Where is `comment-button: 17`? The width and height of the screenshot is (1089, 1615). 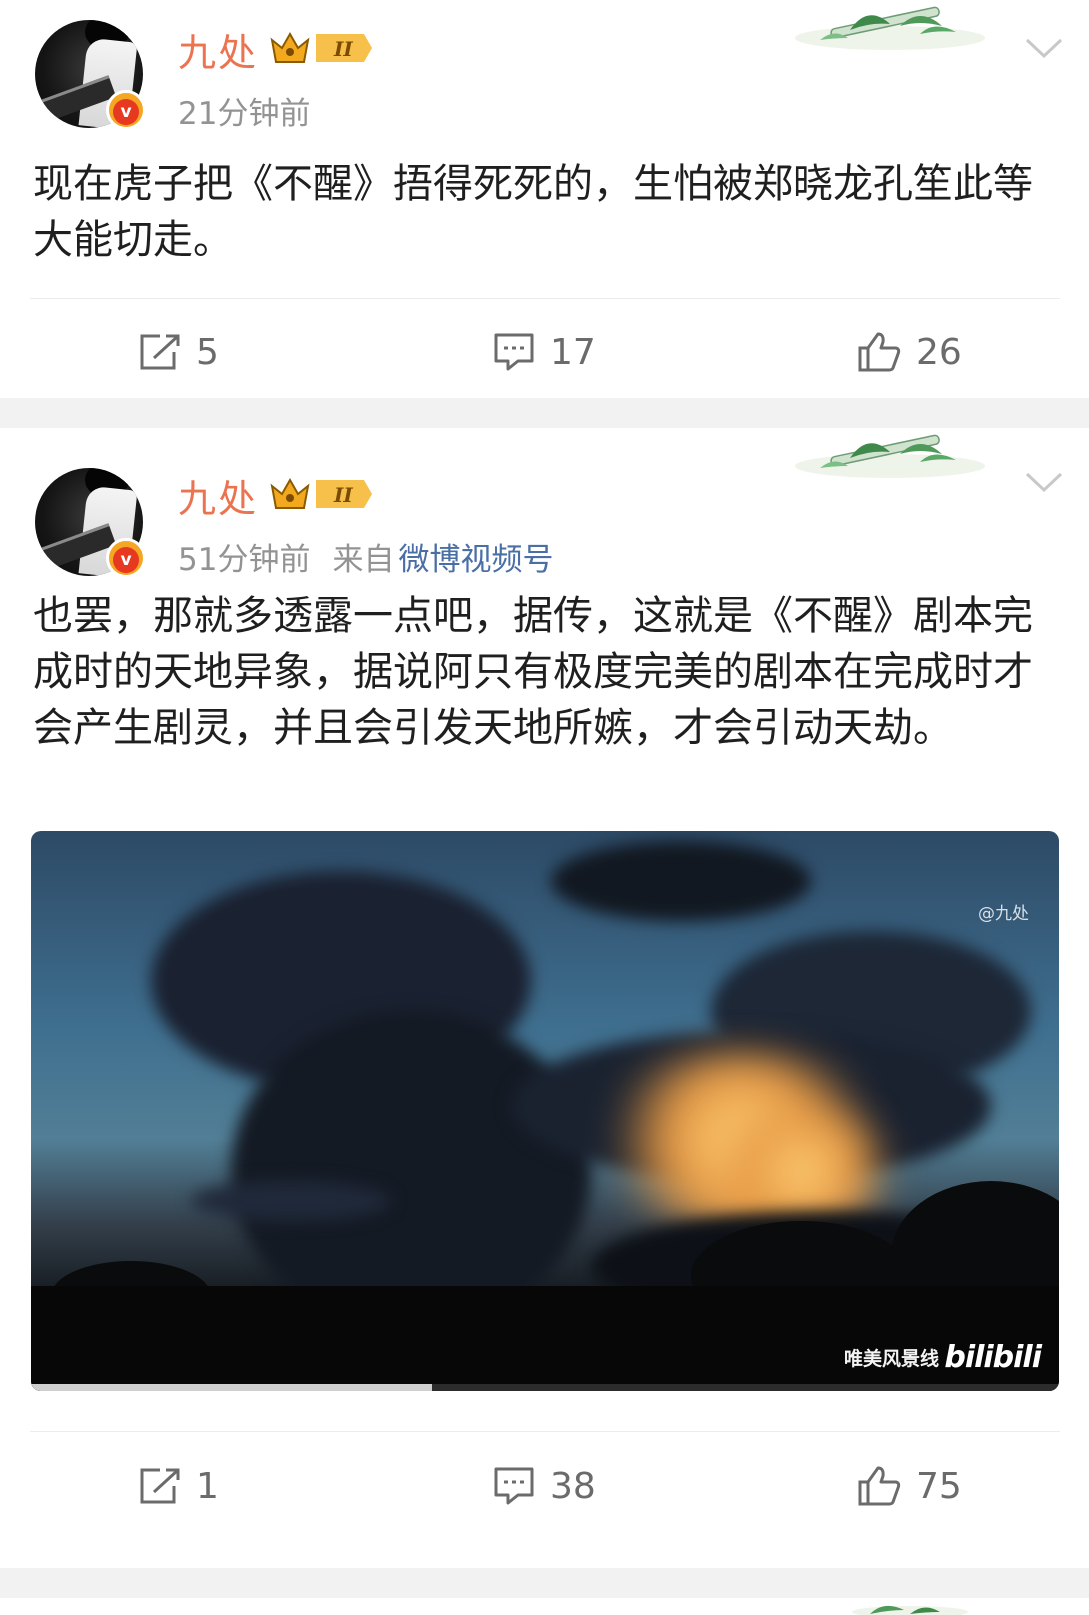
comment-button: 17 is located at coordinates (544, 352).